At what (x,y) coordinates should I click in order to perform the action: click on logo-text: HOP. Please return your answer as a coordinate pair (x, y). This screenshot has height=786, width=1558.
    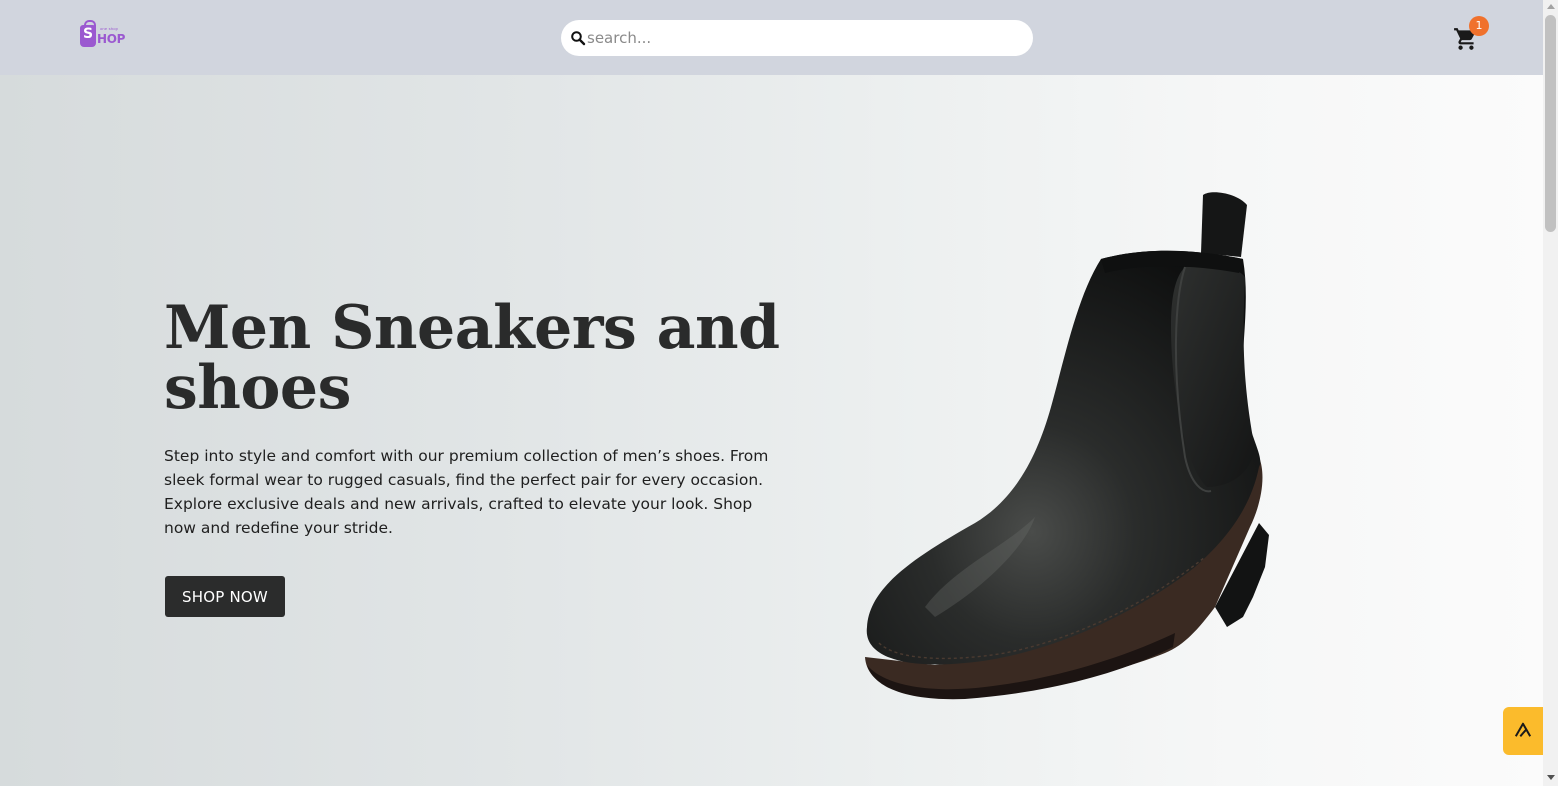
    Looking at the image, I should click on (111, 39).